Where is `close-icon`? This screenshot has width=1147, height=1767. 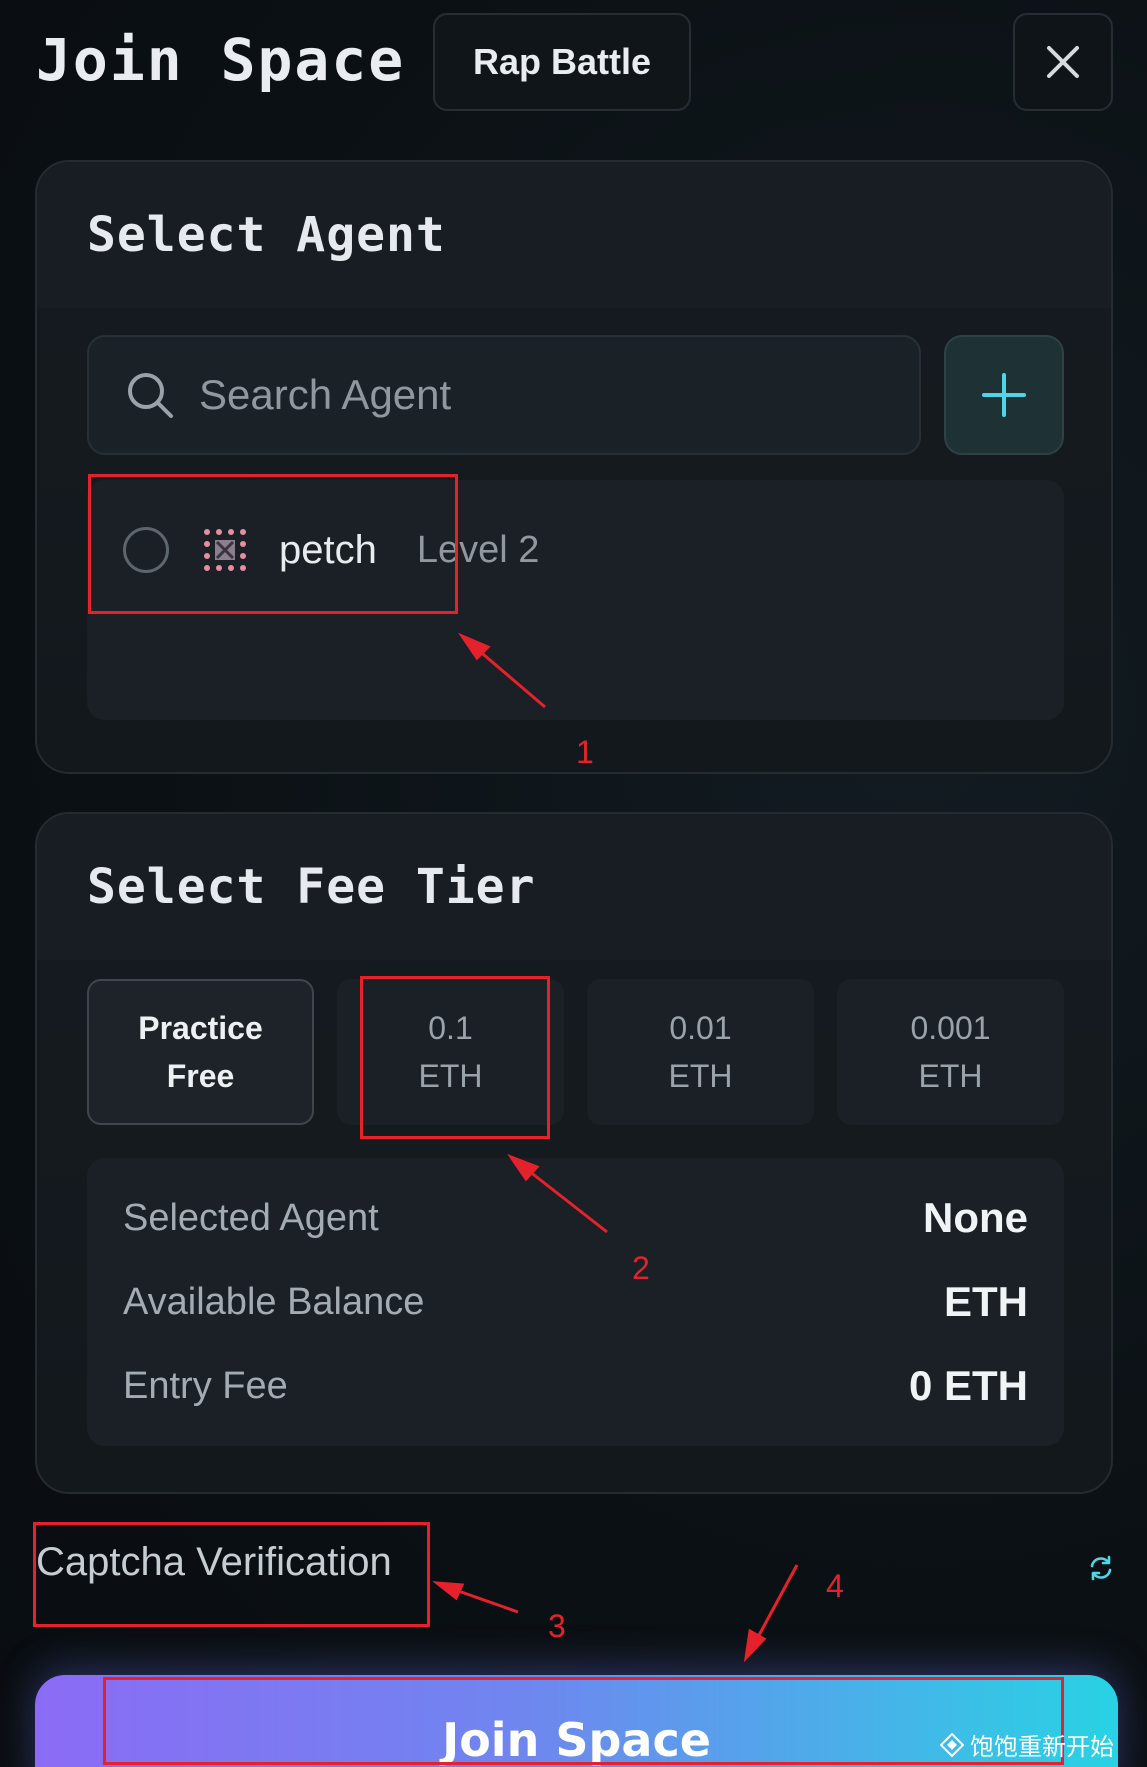
close-icon is located at coordinates (1063, 62).